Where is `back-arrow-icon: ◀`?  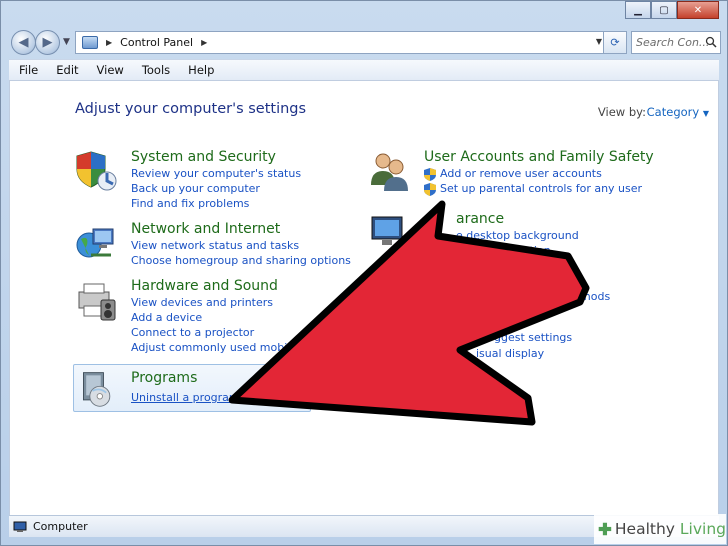
back-arrow-icon: ◀ is located at coordinates (23, 42).